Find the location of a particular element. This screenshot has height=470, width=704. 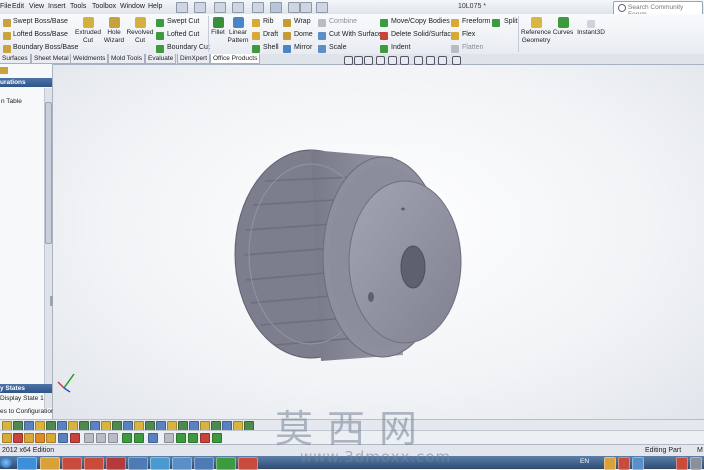

tab-office-products: Office Products is located at coordinates (235, 59).